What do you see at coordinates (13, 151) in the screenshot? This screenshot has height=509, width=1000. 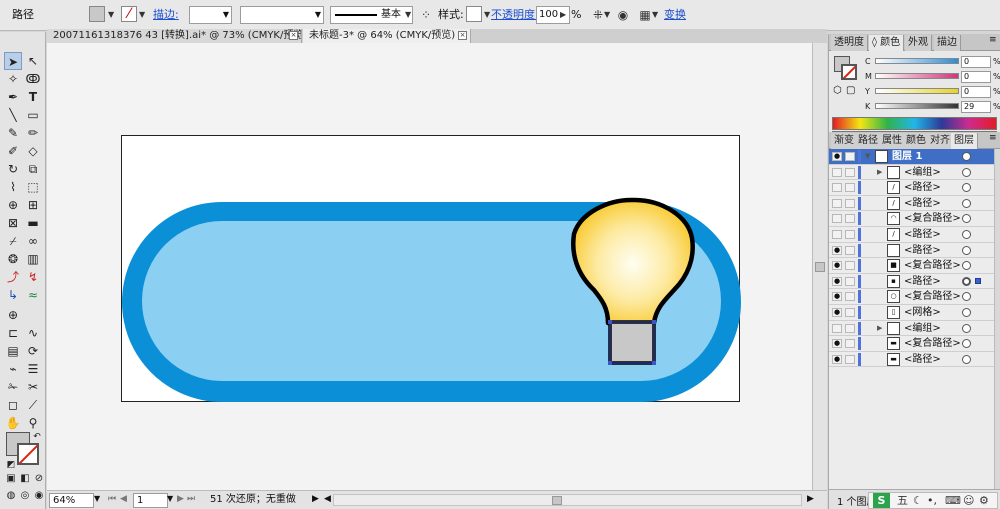 I see `blob-brush-tool-icon: ✐` at bounding box center [13, 151].